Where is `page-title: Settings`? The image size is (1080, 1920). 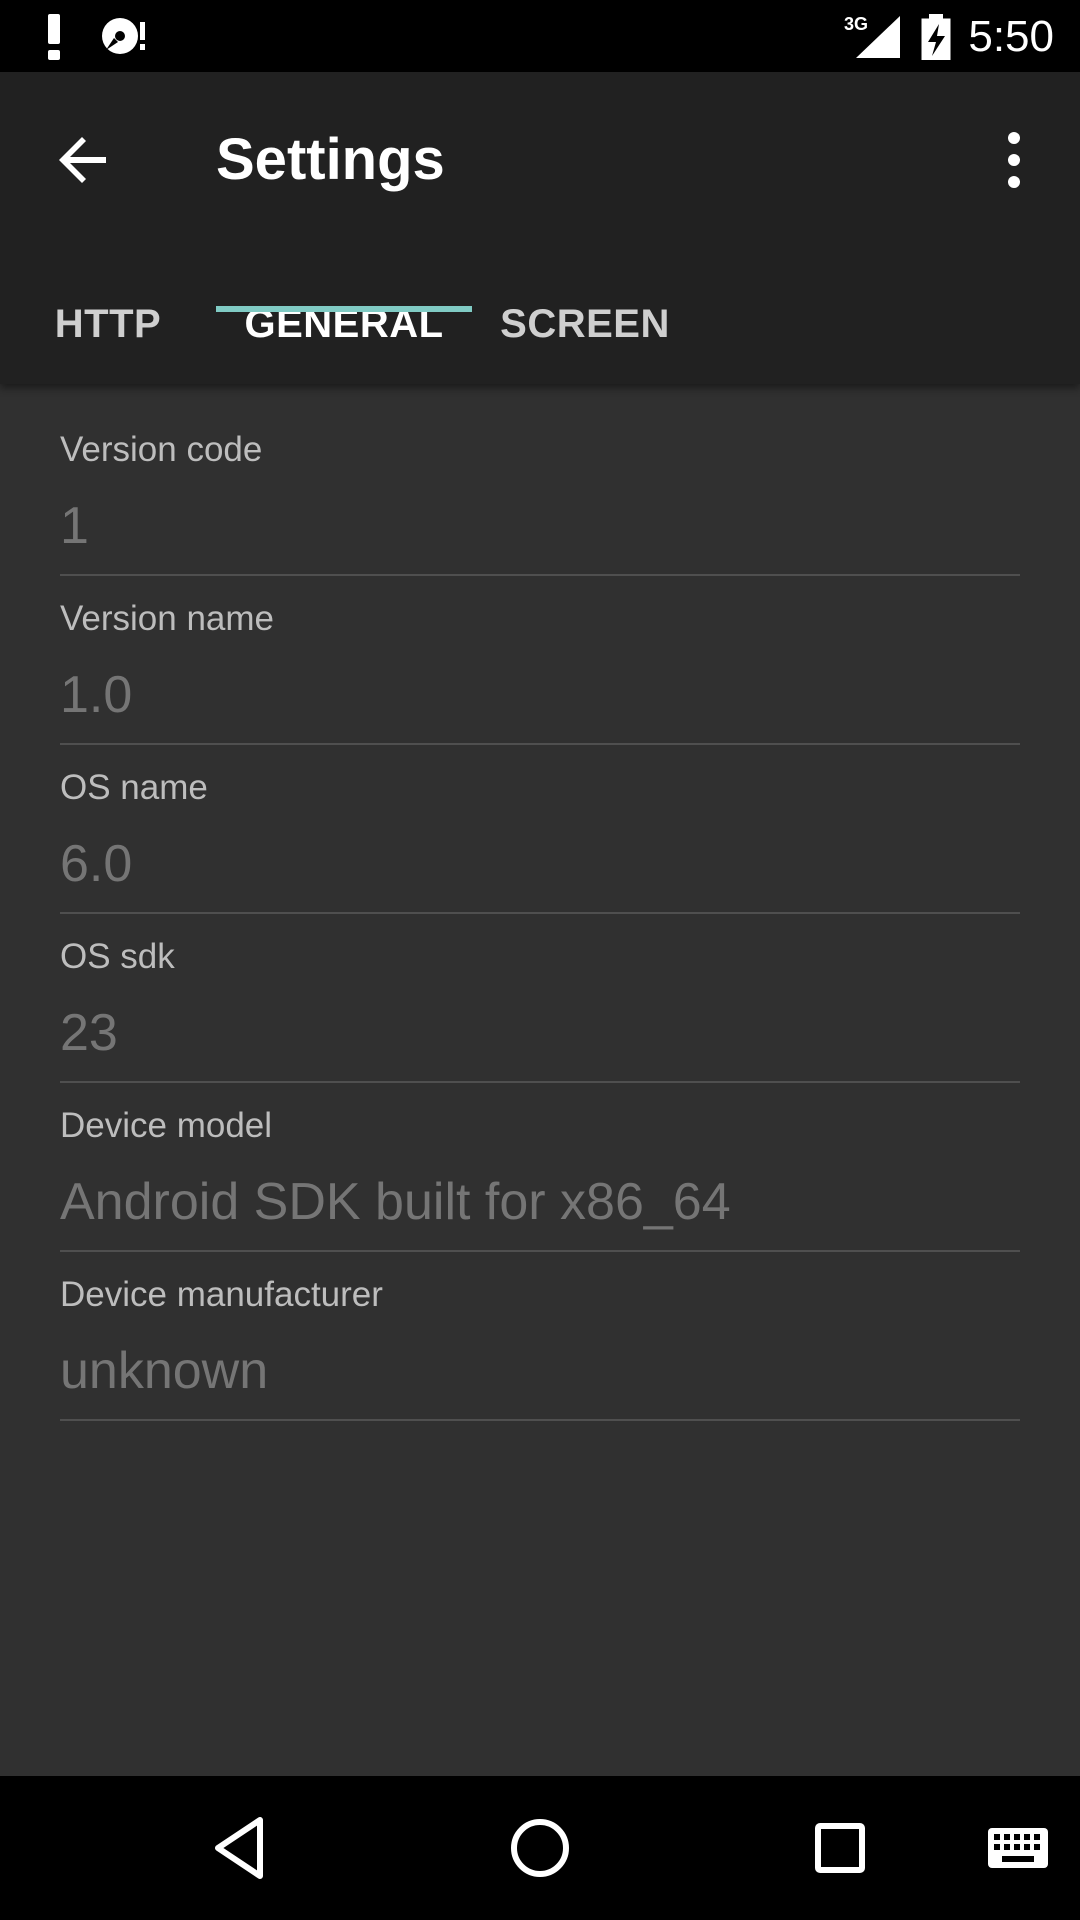 page-title: Settings is located at coordinates (330, 159).